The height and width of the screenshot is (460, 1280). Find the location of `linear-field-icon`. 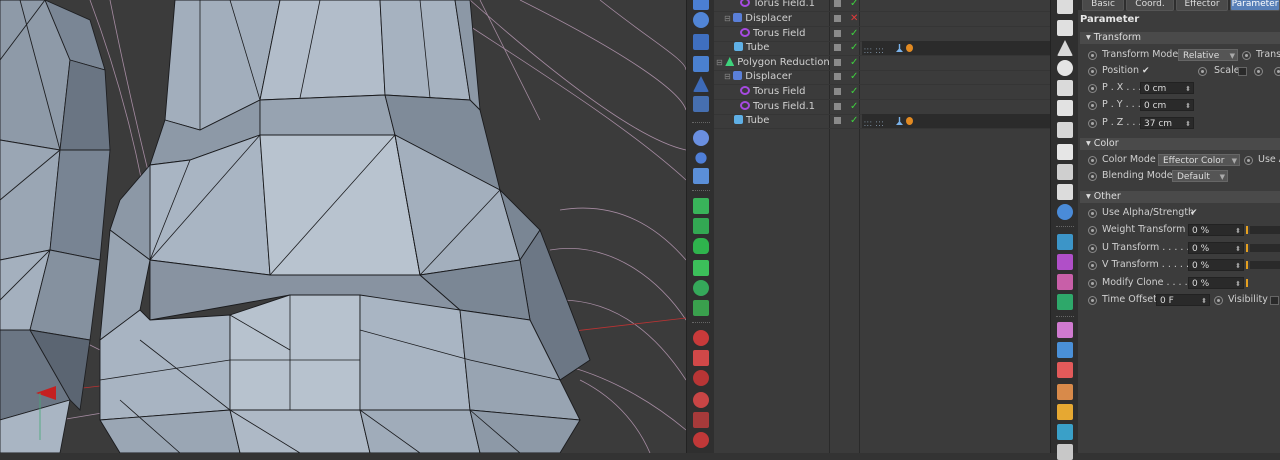

linear-field-icon is located at coordinates (1065, 108).